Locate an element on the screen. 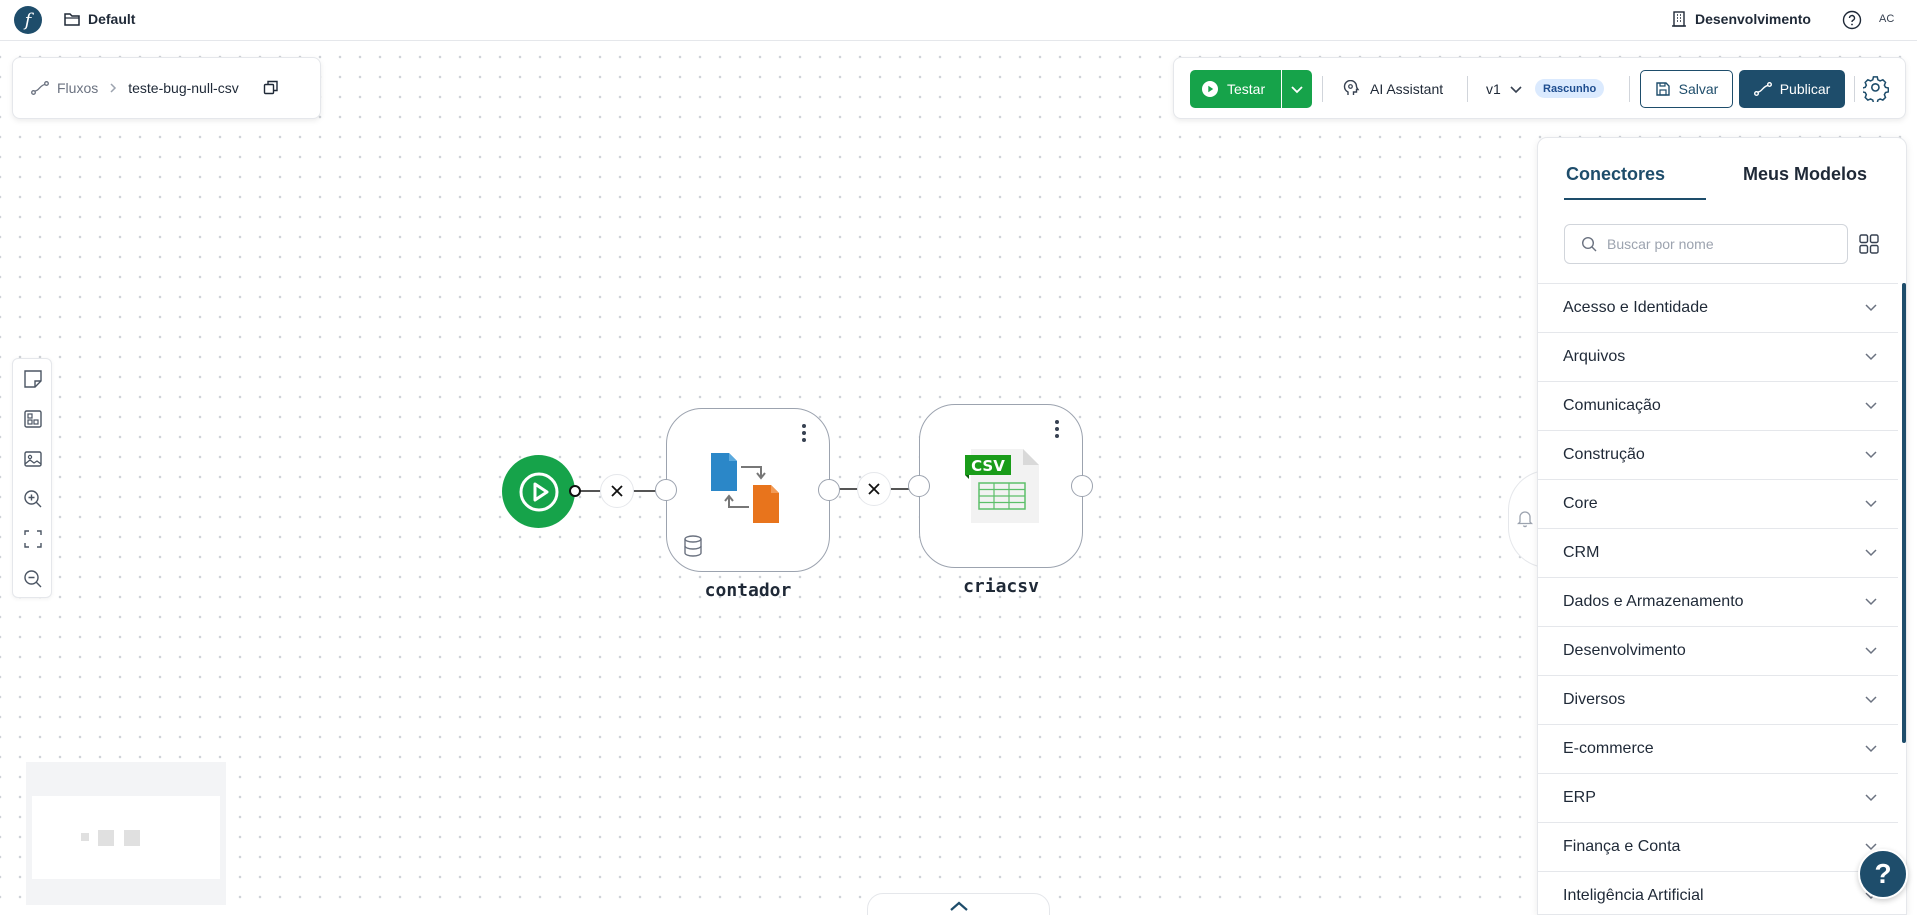 The width and height of the screenshot is (1917, 915). ai-assistant-button: AI Assistant is located at coordinates (1392, 89).